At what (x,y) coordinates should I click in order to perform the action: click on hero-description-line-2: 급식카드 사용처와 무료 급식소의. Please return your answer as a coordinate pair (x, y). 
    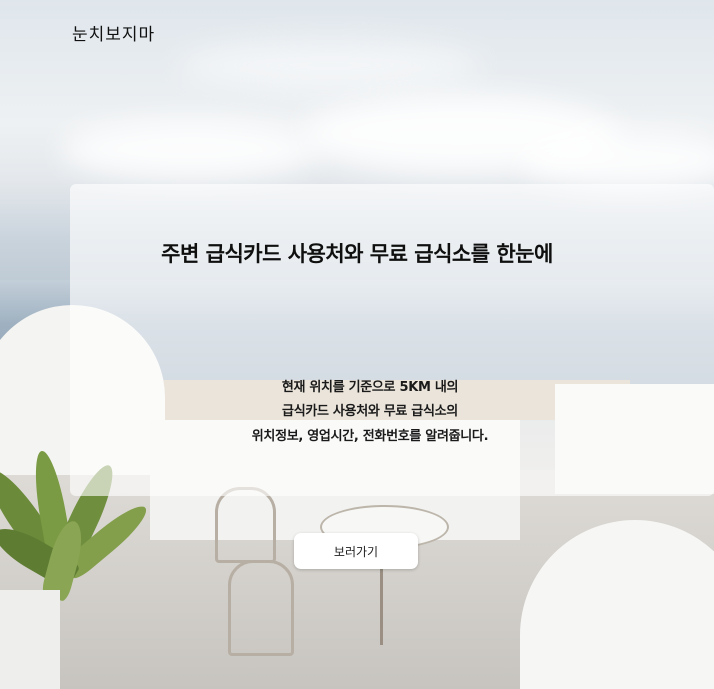
    Looking at the image, I should click on (370, 411).